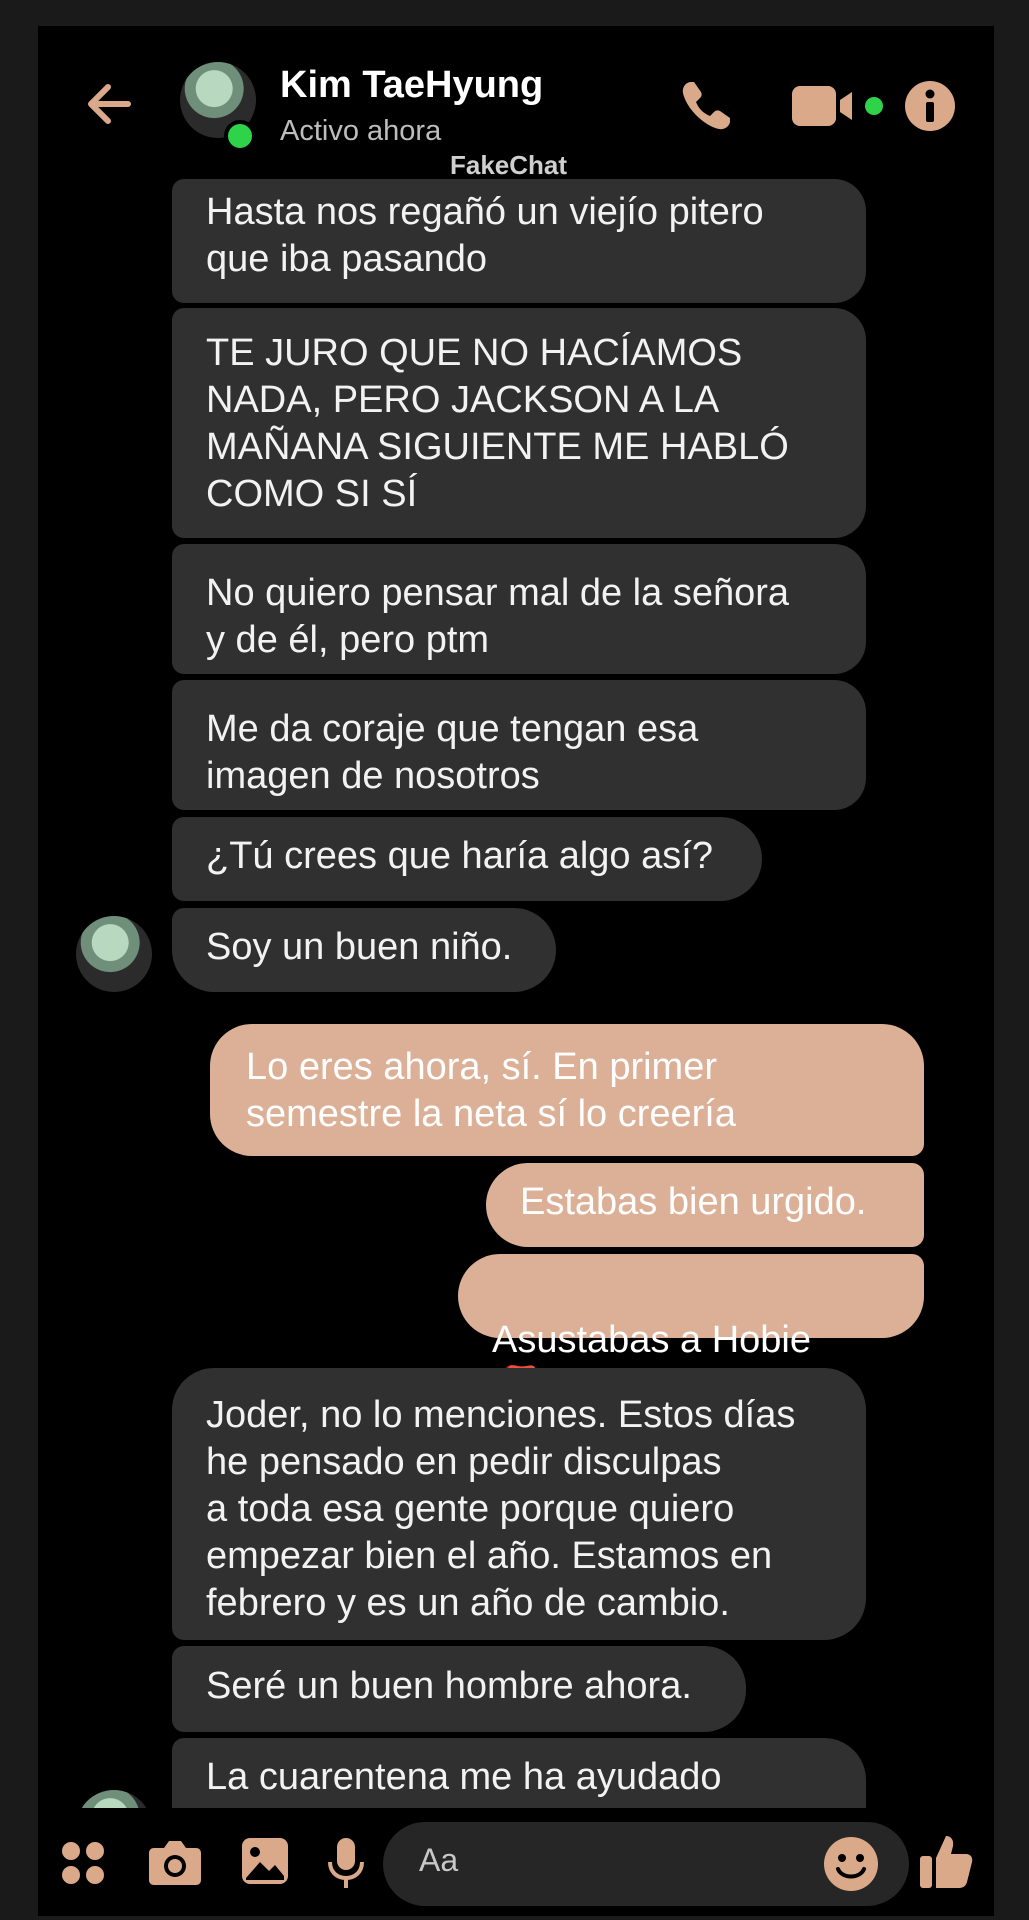  I want to click on camera-icon, so click(175, 1862).